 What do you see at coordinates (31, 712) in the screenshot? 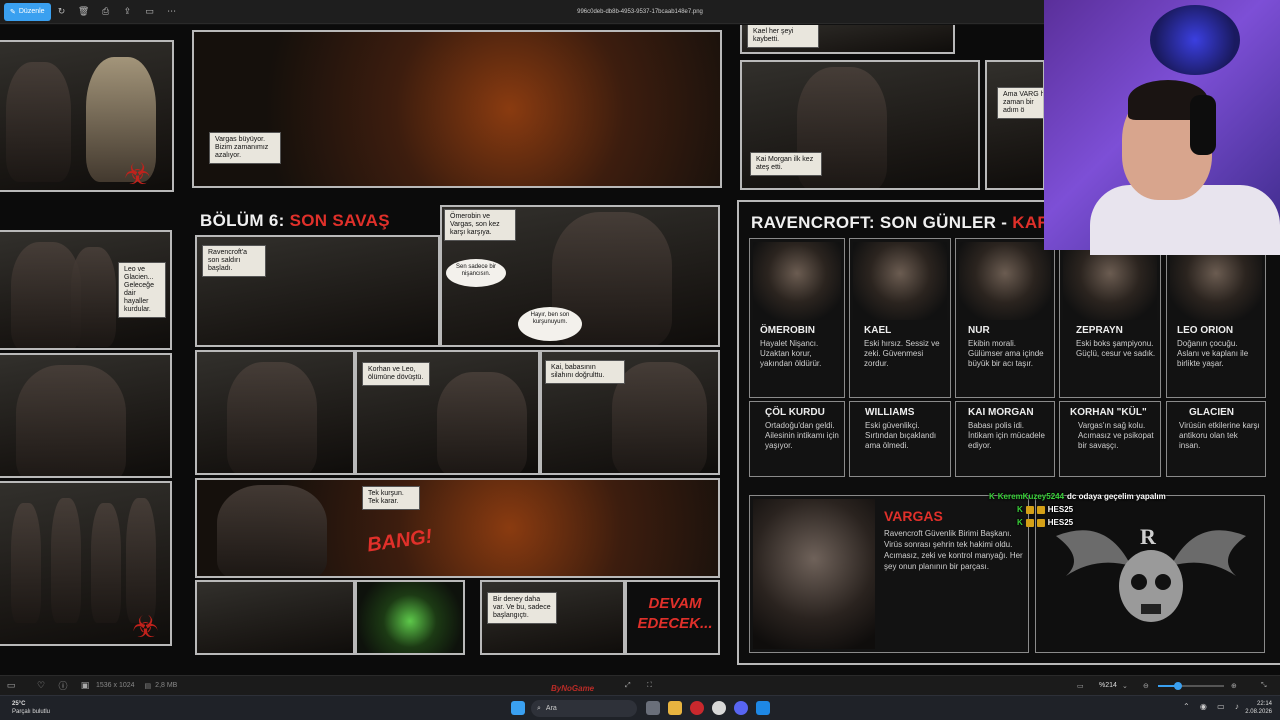
I see `weather-desc: Parçalı bulutlu` at bounding box center [31, 712].